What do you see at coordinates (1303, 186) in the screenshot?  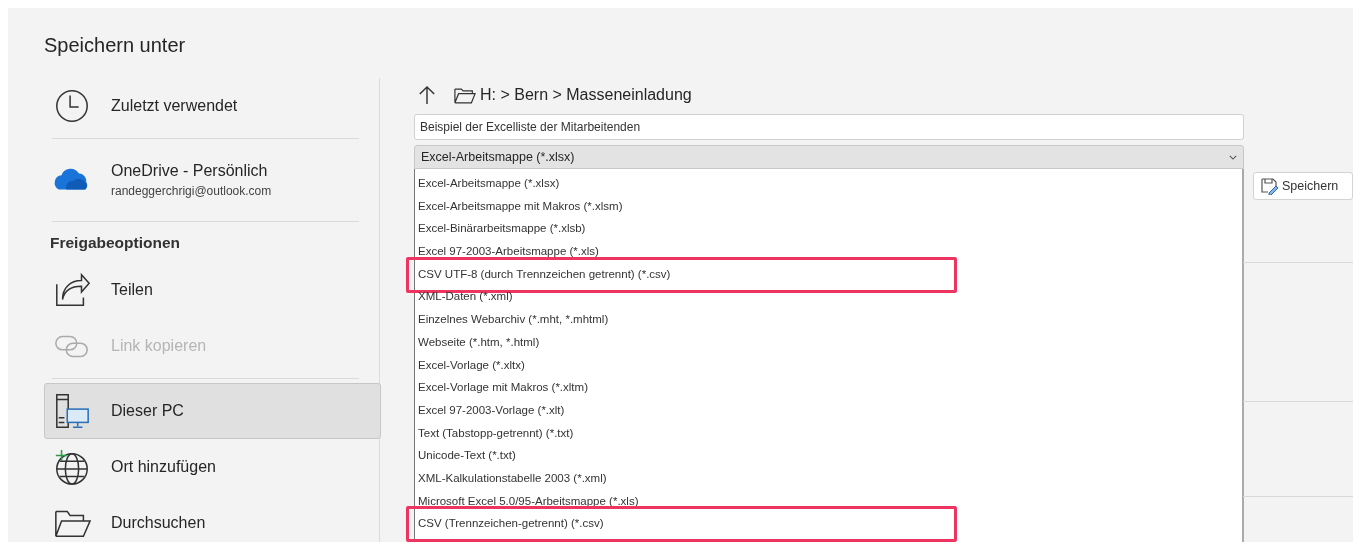 I see `save-button: Speichern` at bounding box center [1303, 186].